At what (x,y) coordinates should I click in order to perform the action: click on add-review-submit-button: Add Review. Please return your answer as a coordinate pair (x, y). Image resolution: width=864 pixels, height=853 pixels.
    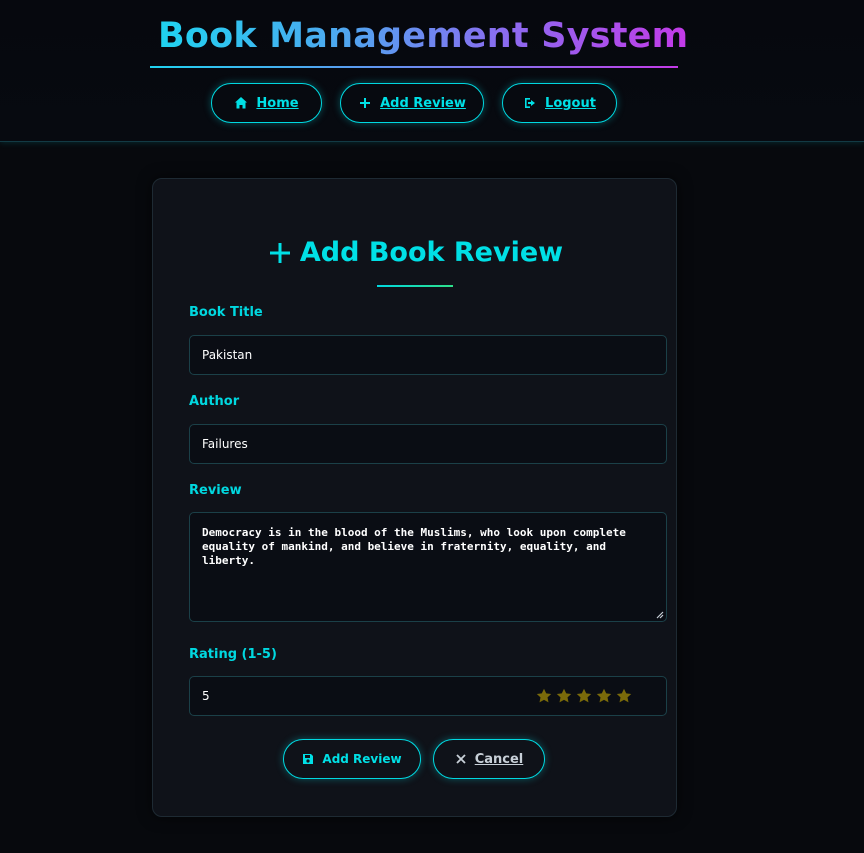
    Looking at the image, I should click on (352, 759).